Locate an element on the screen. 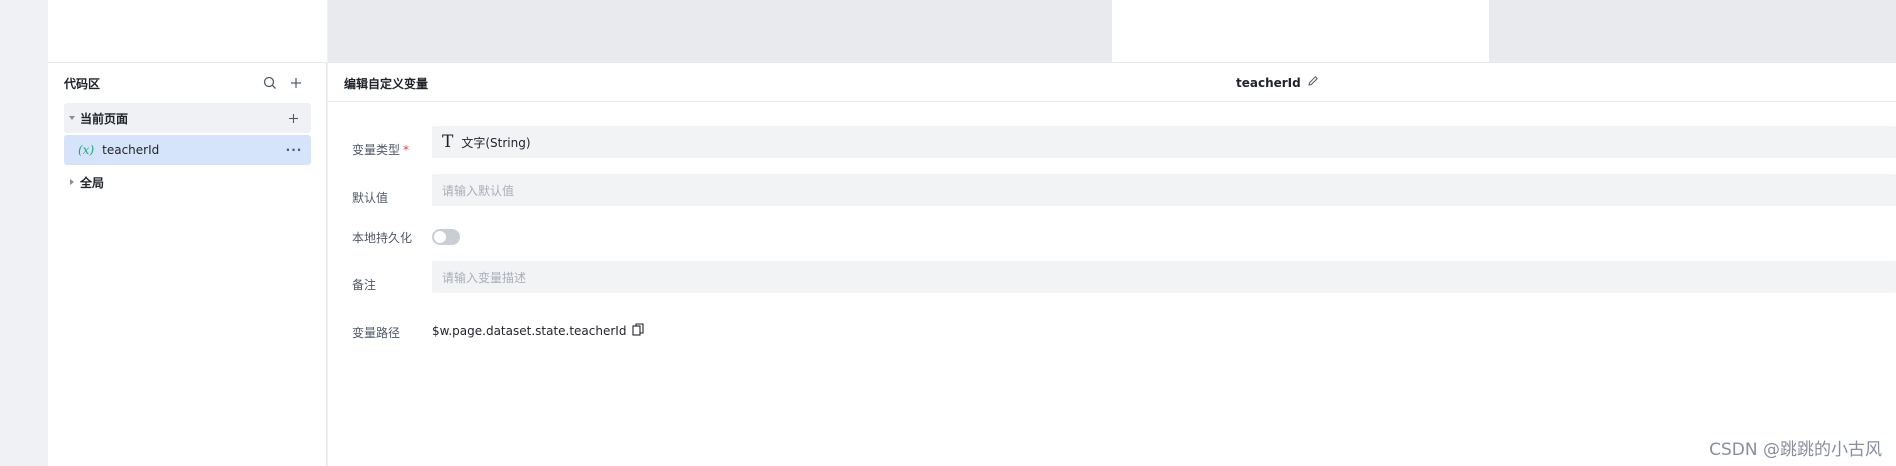 Image resolution: width=1896 pixels, height=466 pixels. add-variable-icon is located at coordinates (293, 118).